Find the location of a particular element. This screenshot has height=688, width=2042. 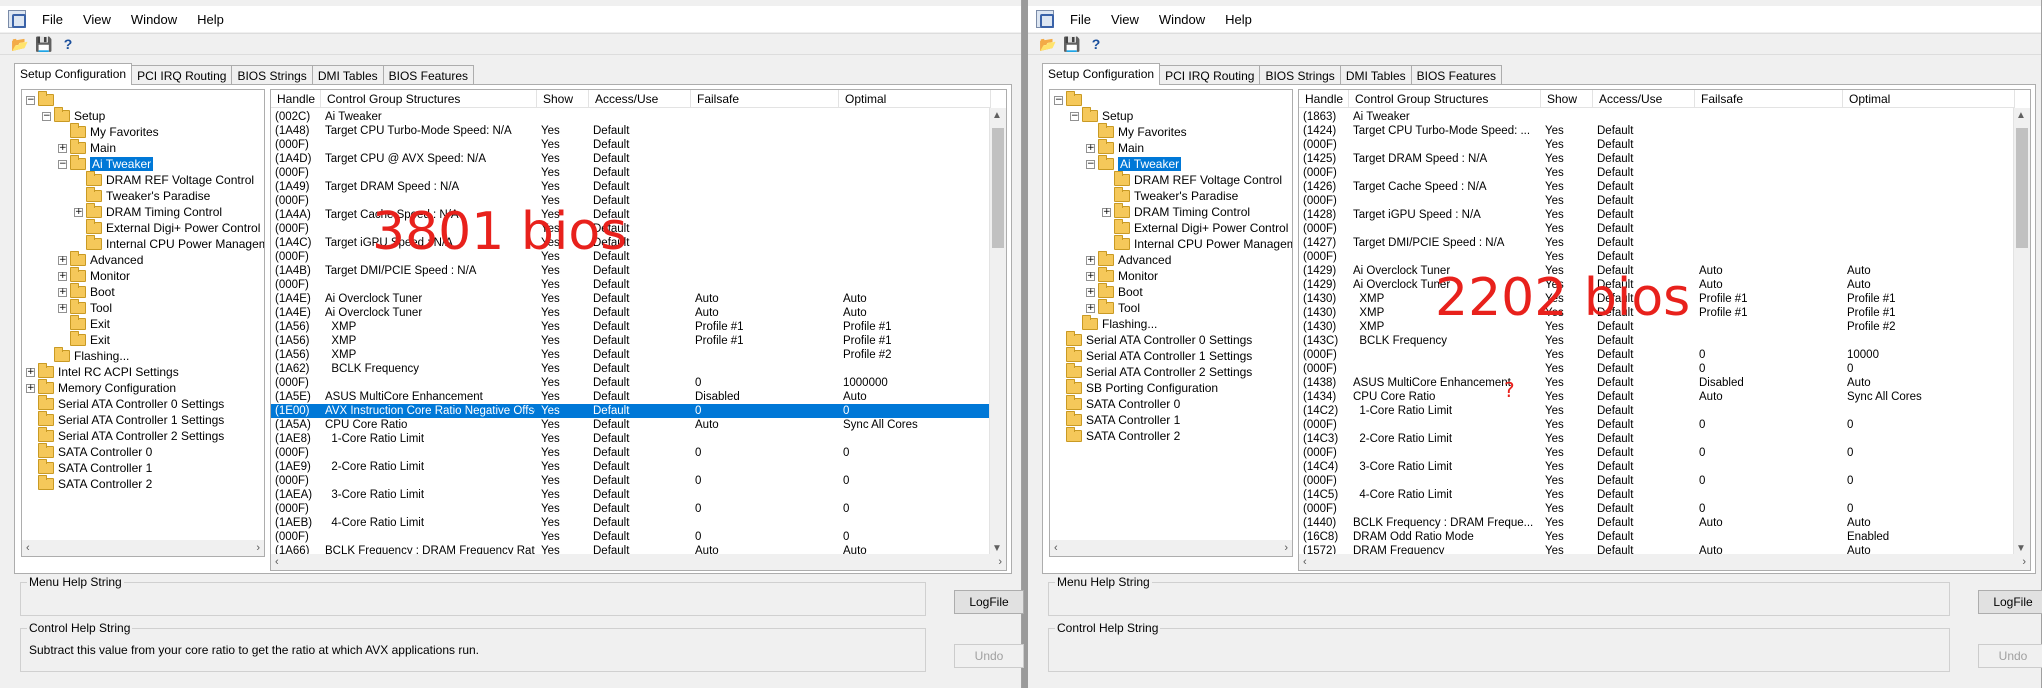

tab-pci-irq-routing: PCI IRQ Routing is located at coordinates (1210, 75).